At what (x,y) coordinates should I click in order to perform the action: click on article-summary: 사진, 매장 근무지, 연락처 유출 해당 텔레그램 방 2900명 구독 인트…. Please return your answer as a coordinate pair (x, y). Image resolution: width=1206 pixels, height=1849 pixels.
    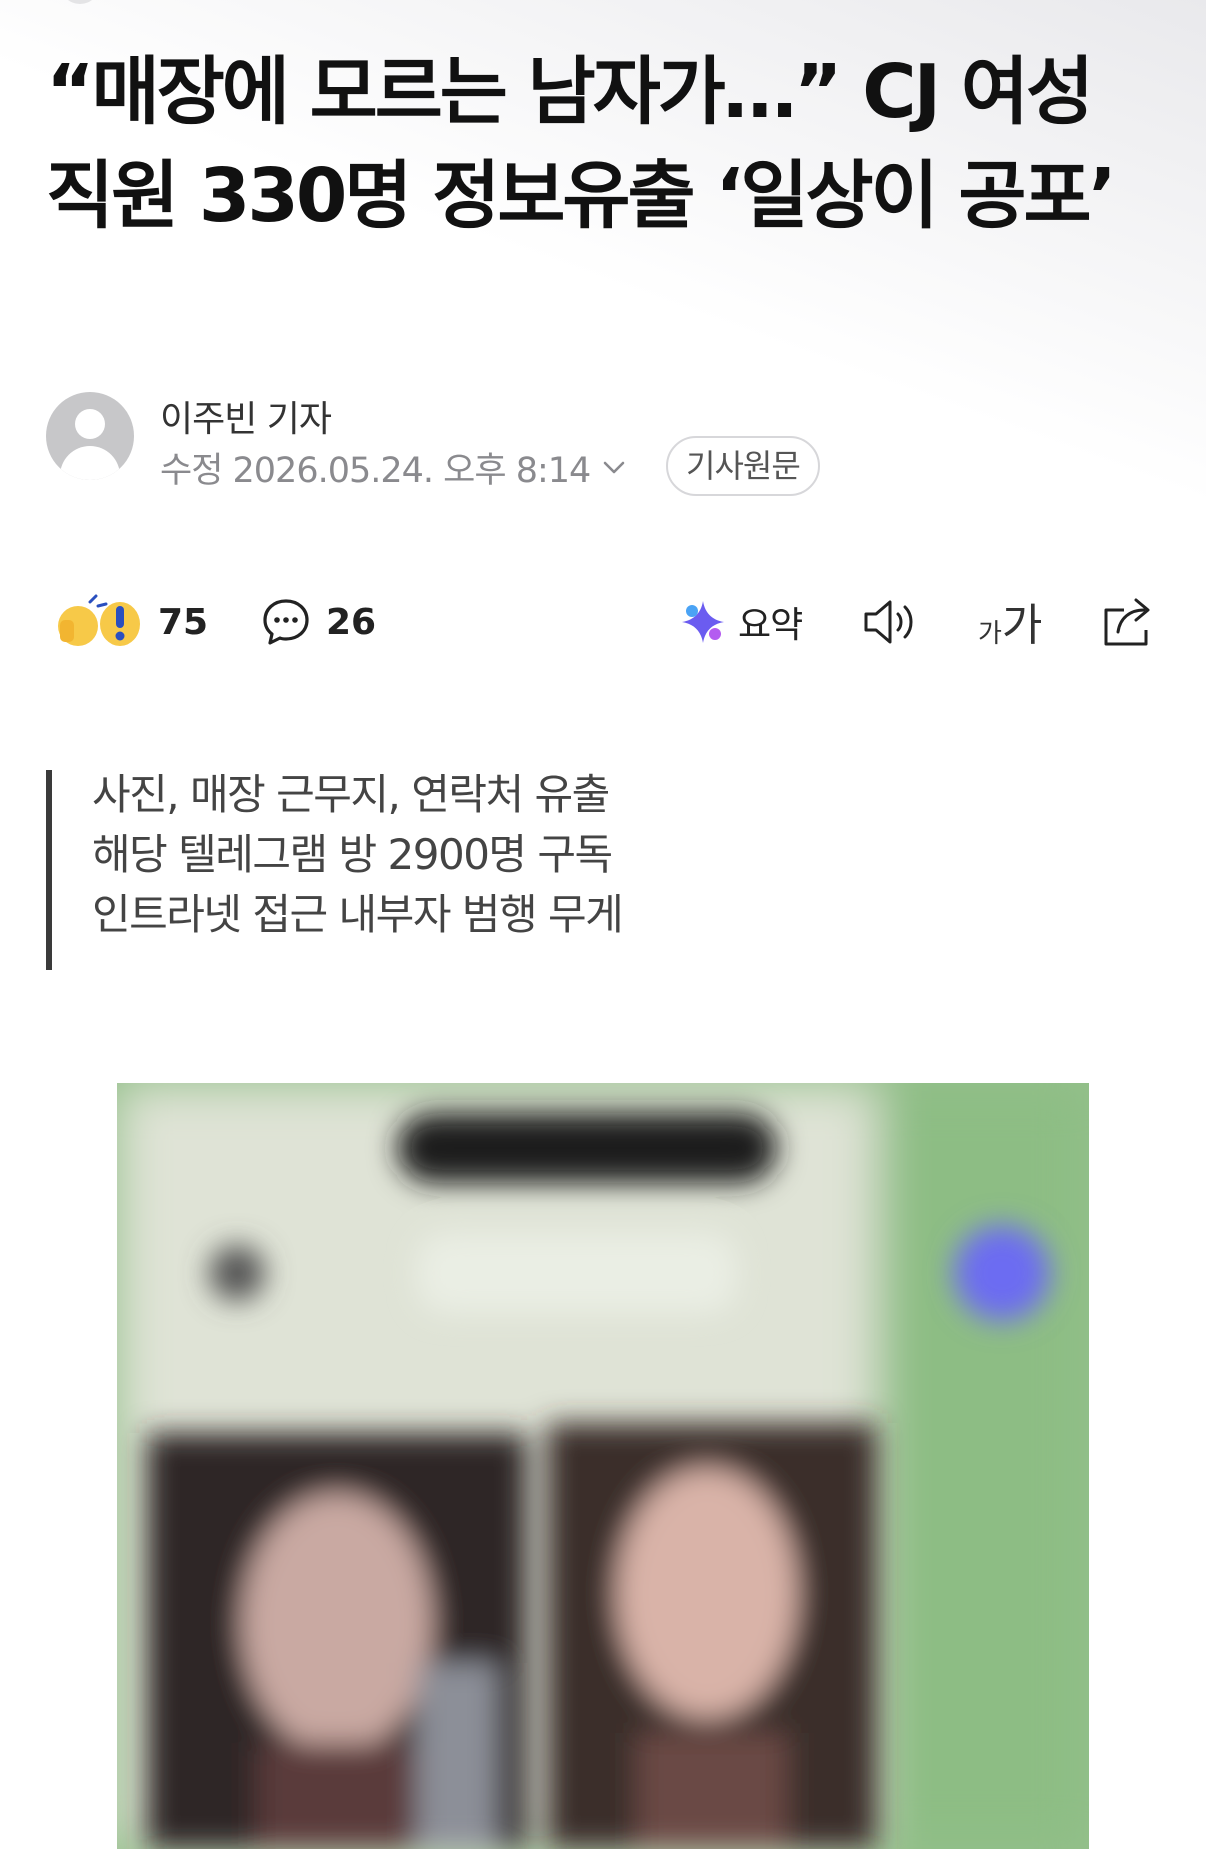
    Looking at the image, I should click on (496, 870).